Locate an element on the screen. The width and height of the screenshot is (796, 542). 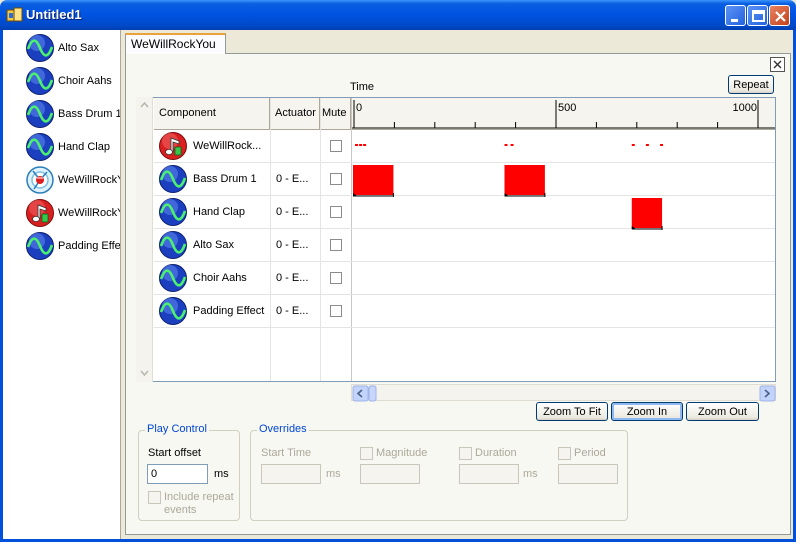
vertical-scrollbar is located at coordinates (144, 239).